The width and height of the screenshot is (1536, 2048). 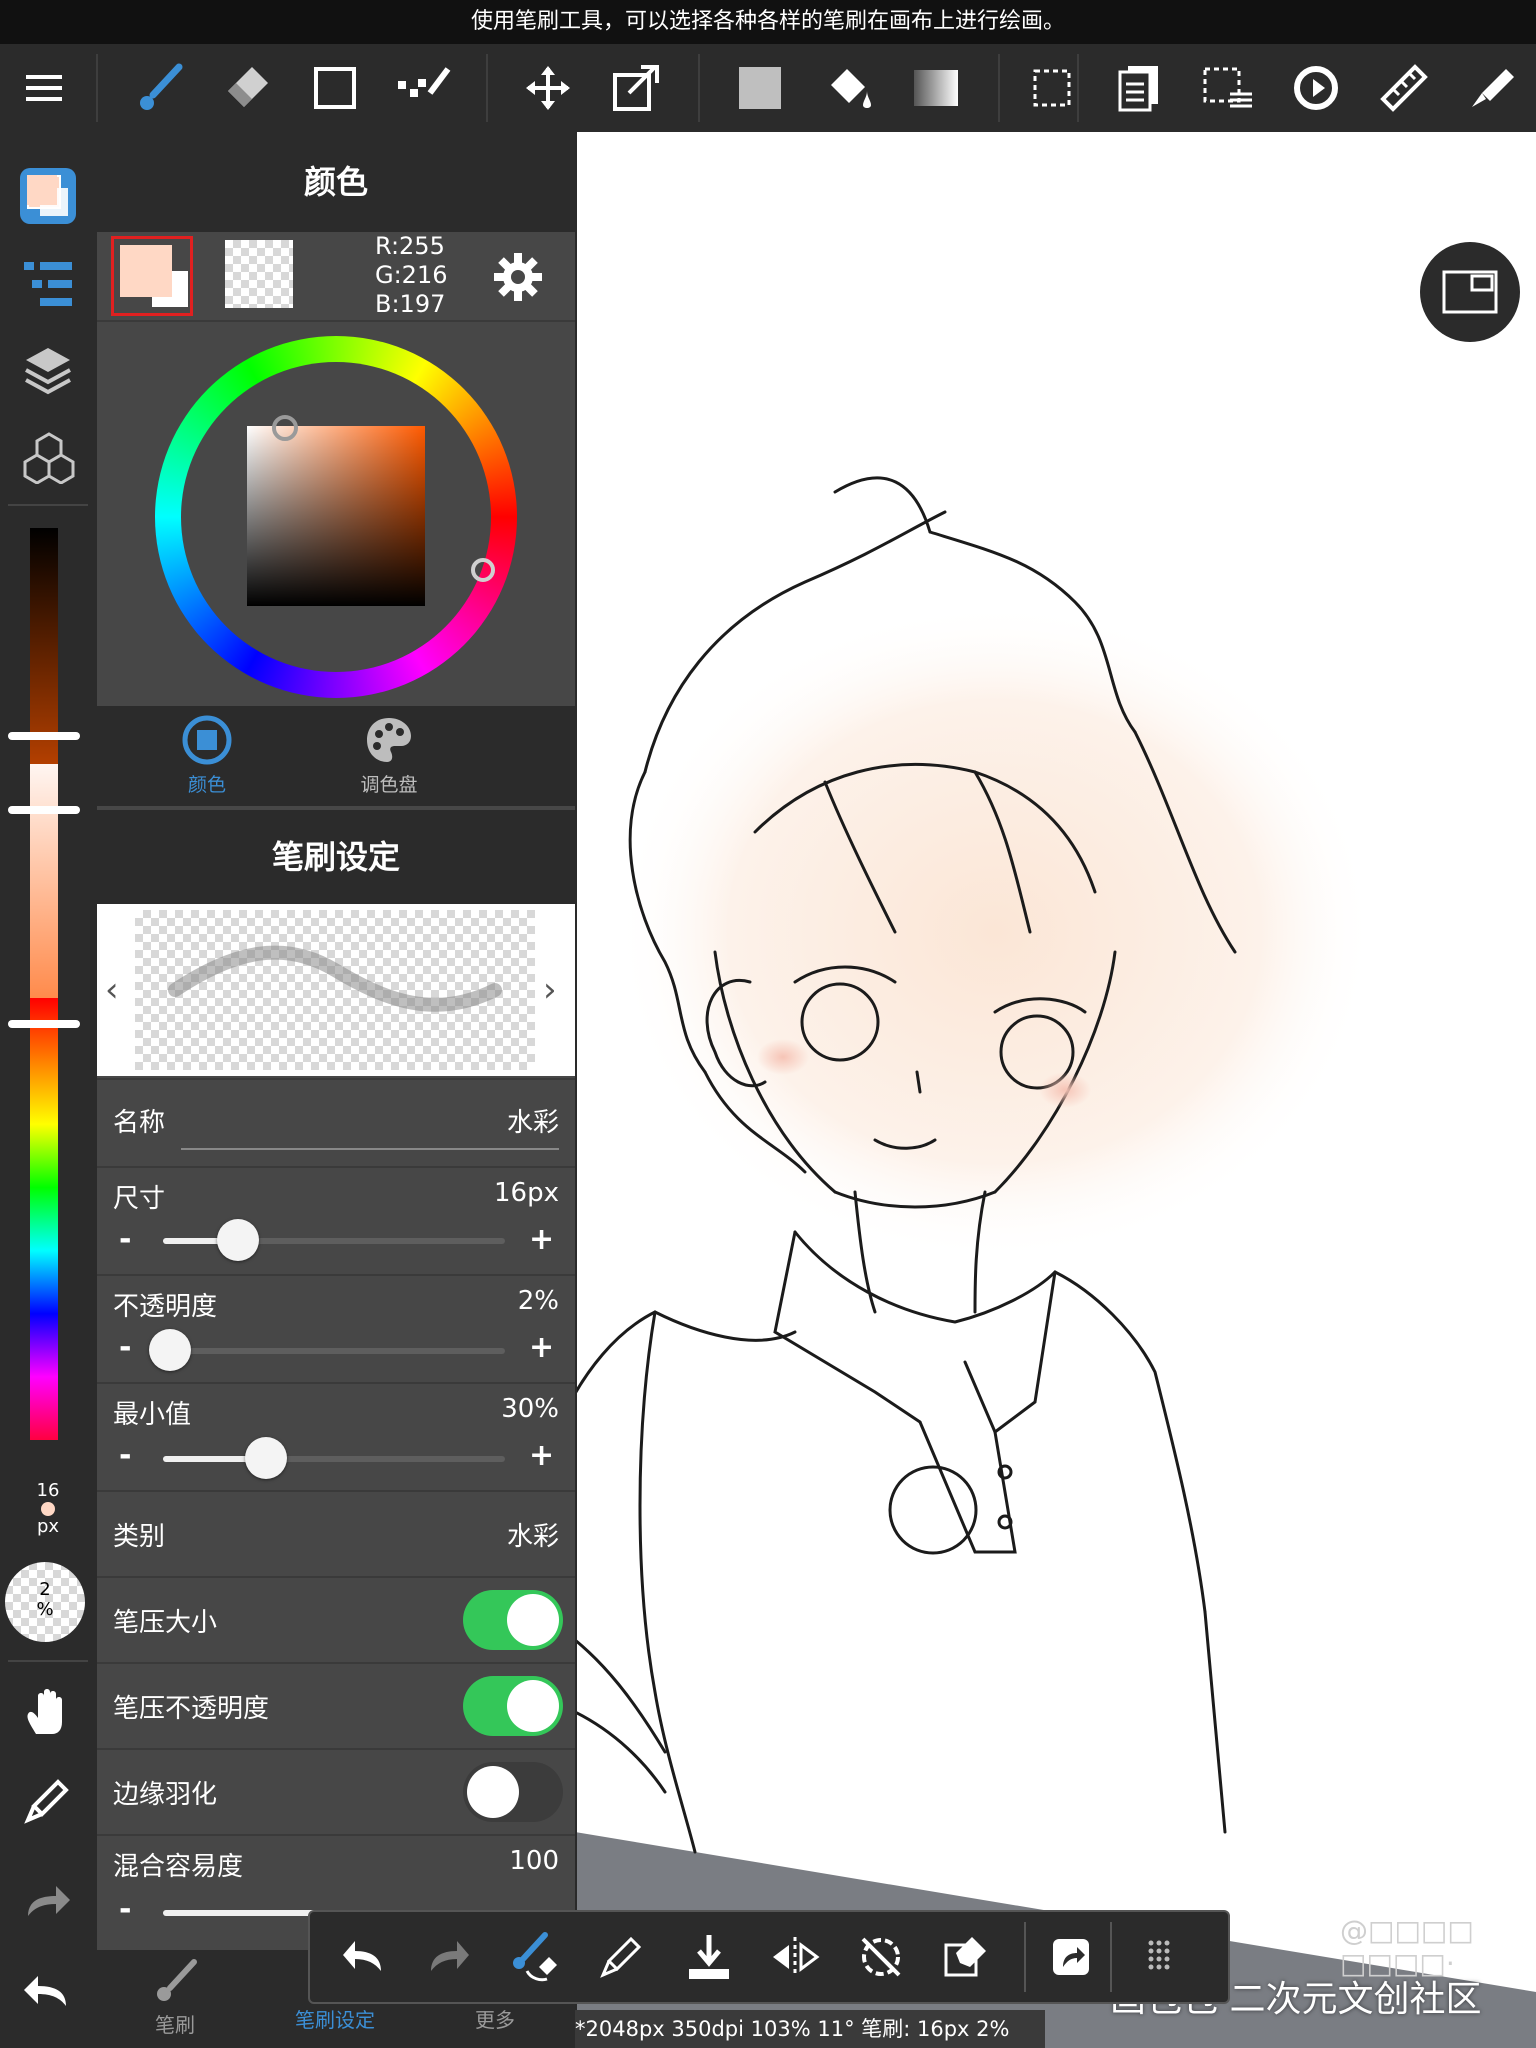 What do you see at coordinates (48, 1490) in the screenshot?
I see `brush-size-value: 16` at bounding box center [48, 1490].